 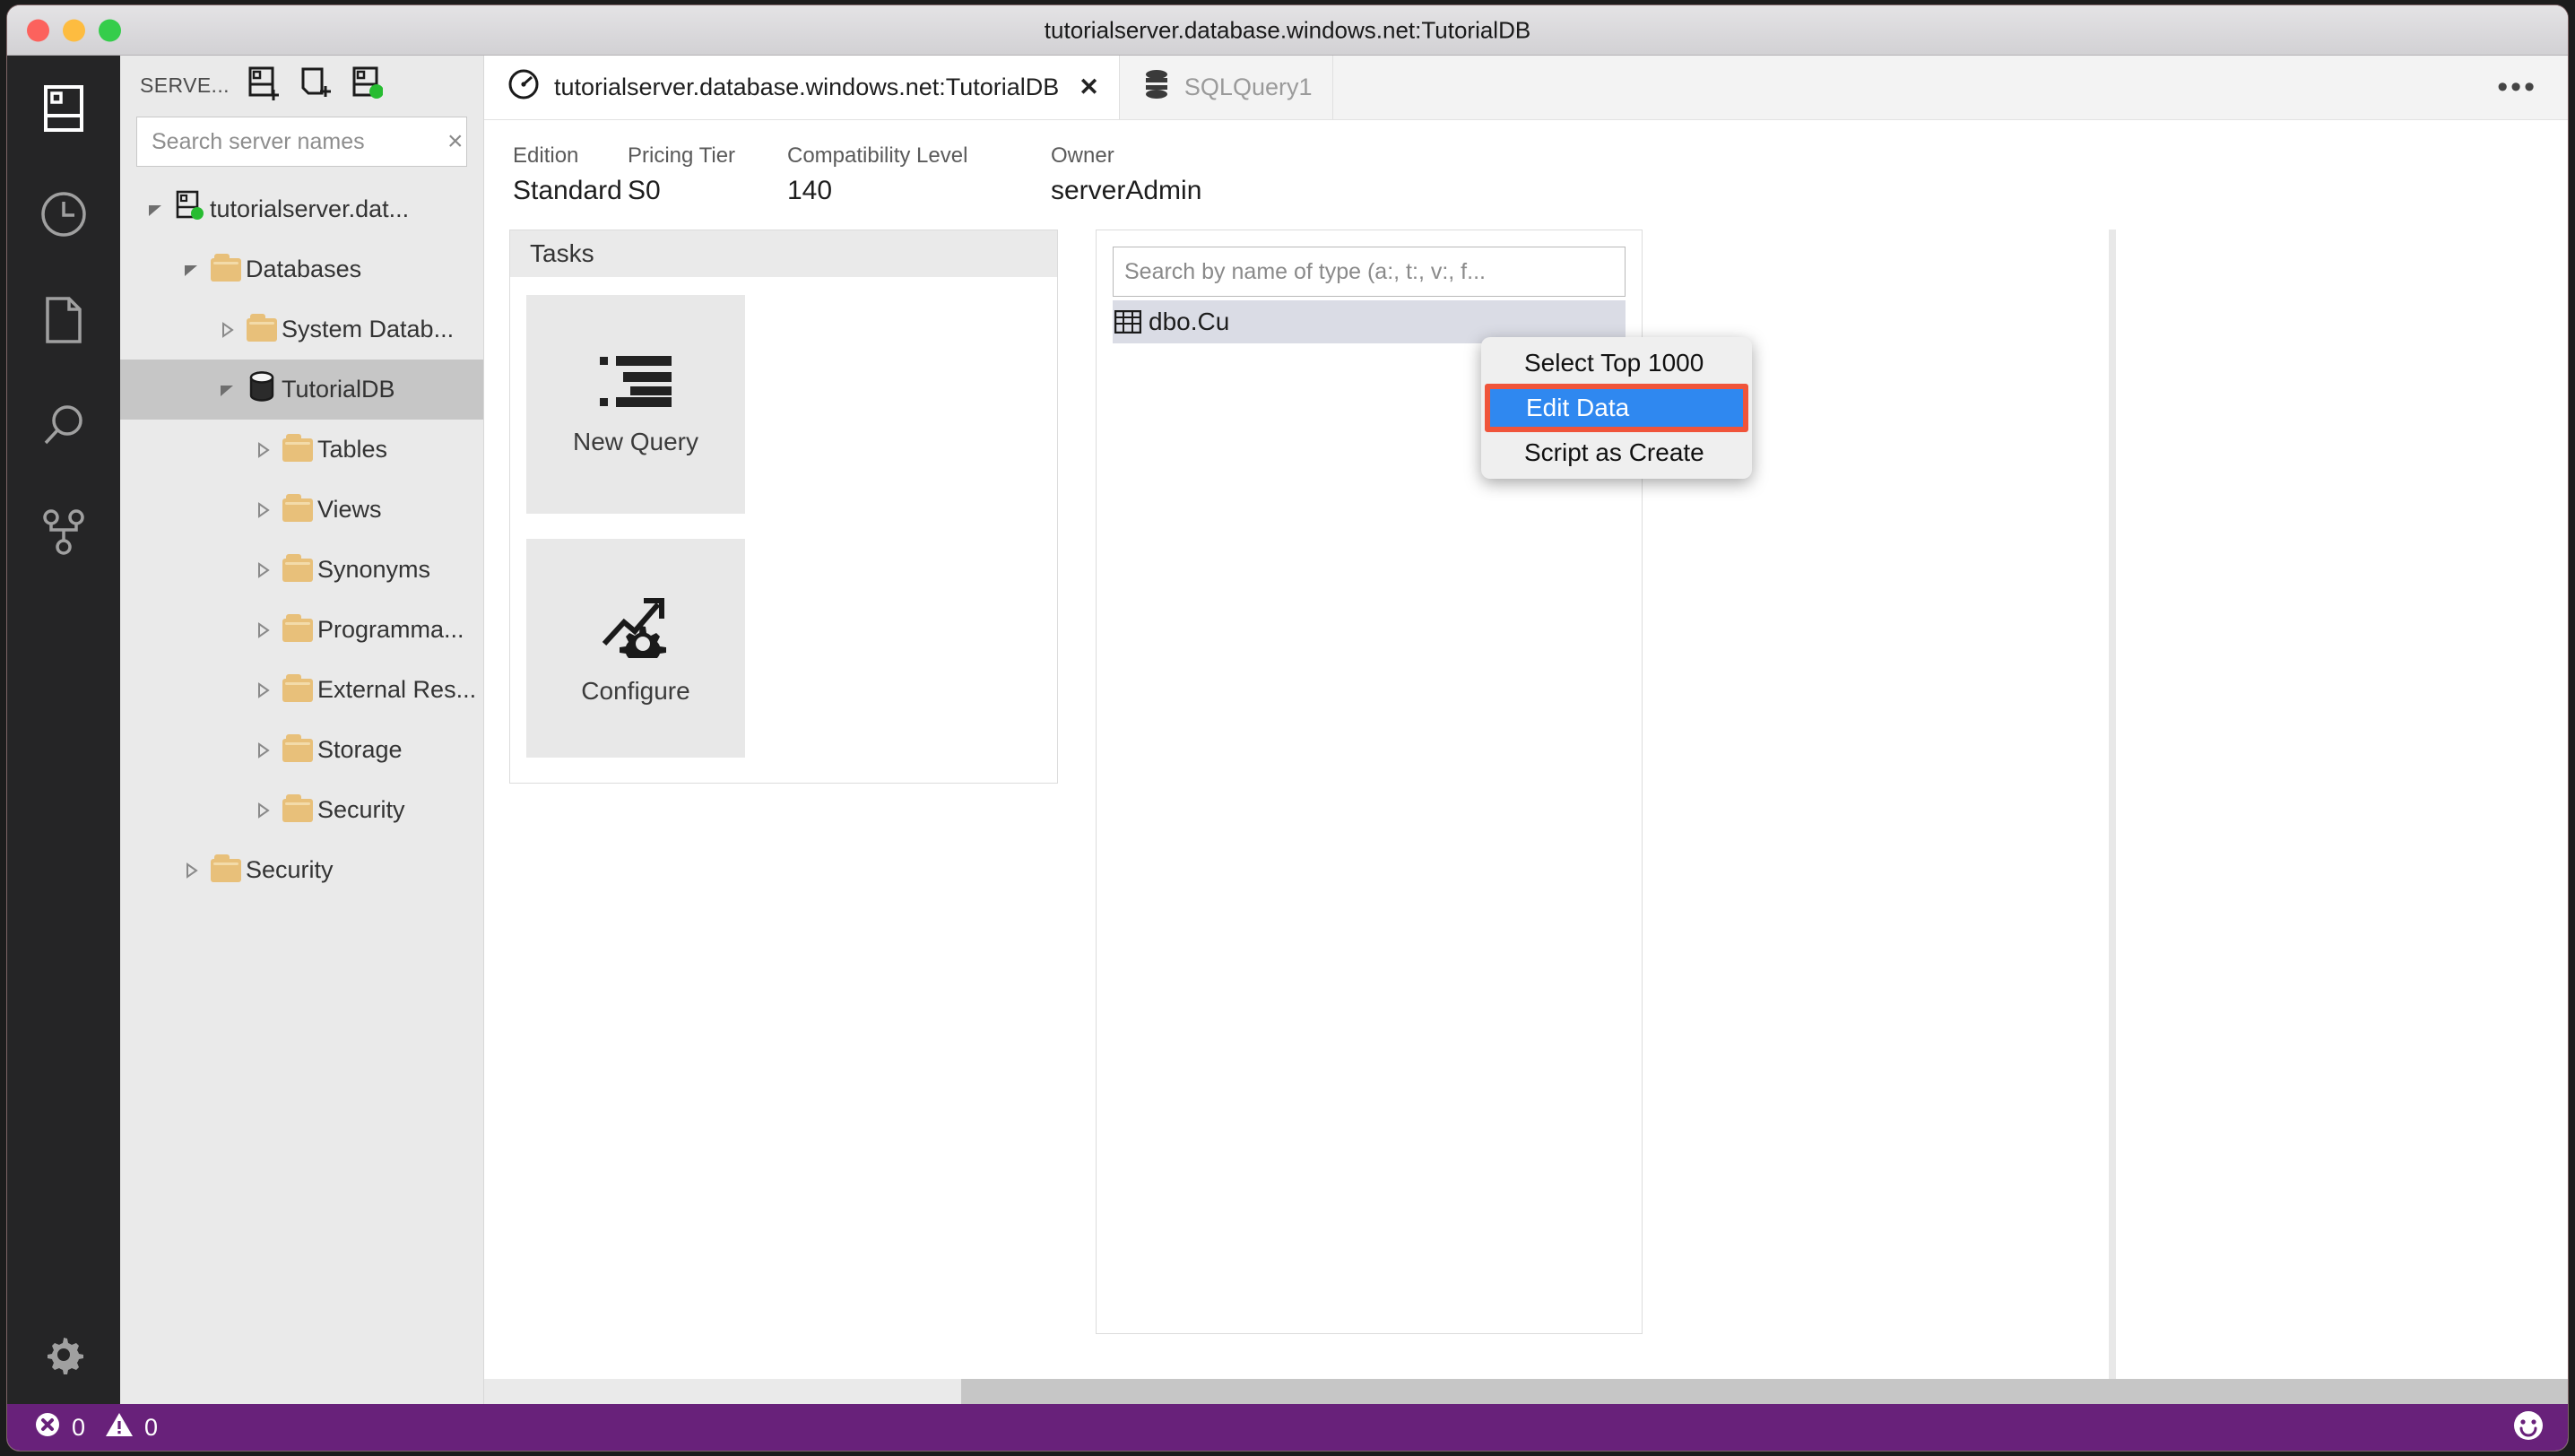 What do you see at coordinates (1764, 1391) in the screenshot?
I see `horizontal-scrollbar` at bounding box center [1764, 1391].